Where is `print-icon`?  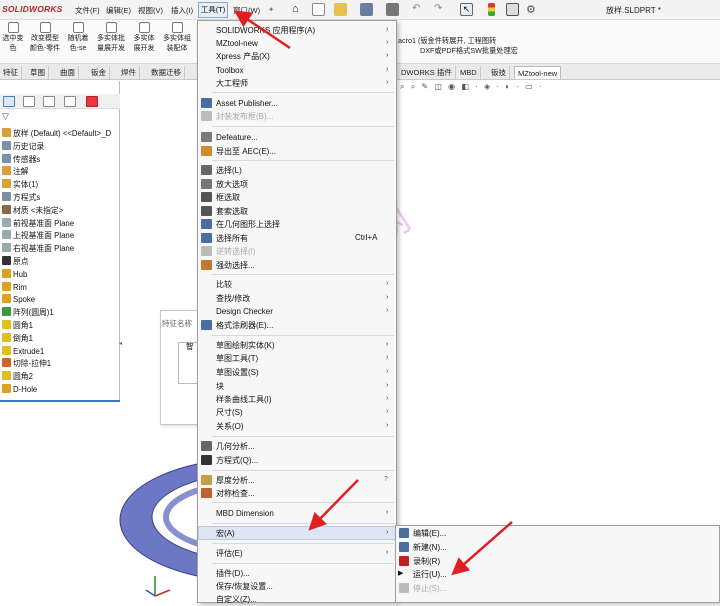 print-icon is located at coordinates (392, 9).